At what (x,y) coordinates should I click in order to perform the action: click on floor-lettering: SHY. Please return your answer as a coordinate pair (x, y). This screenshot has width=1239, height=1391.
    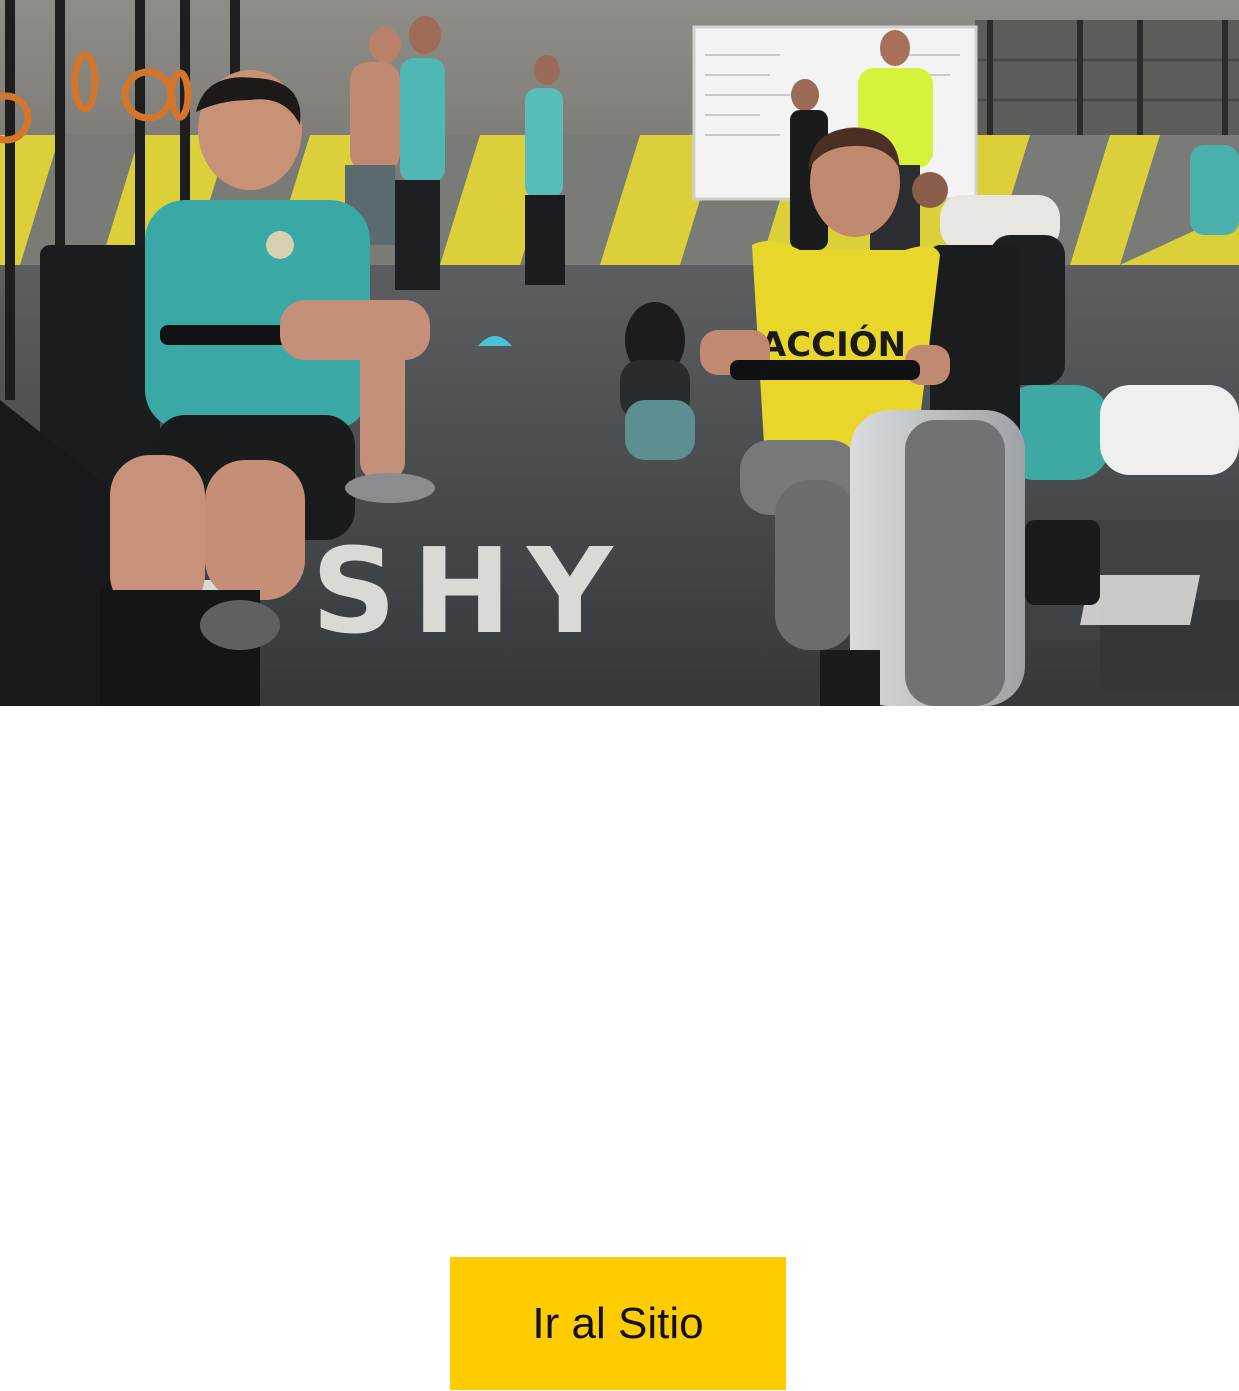
    Looking at the image, I should click on (469, 591).